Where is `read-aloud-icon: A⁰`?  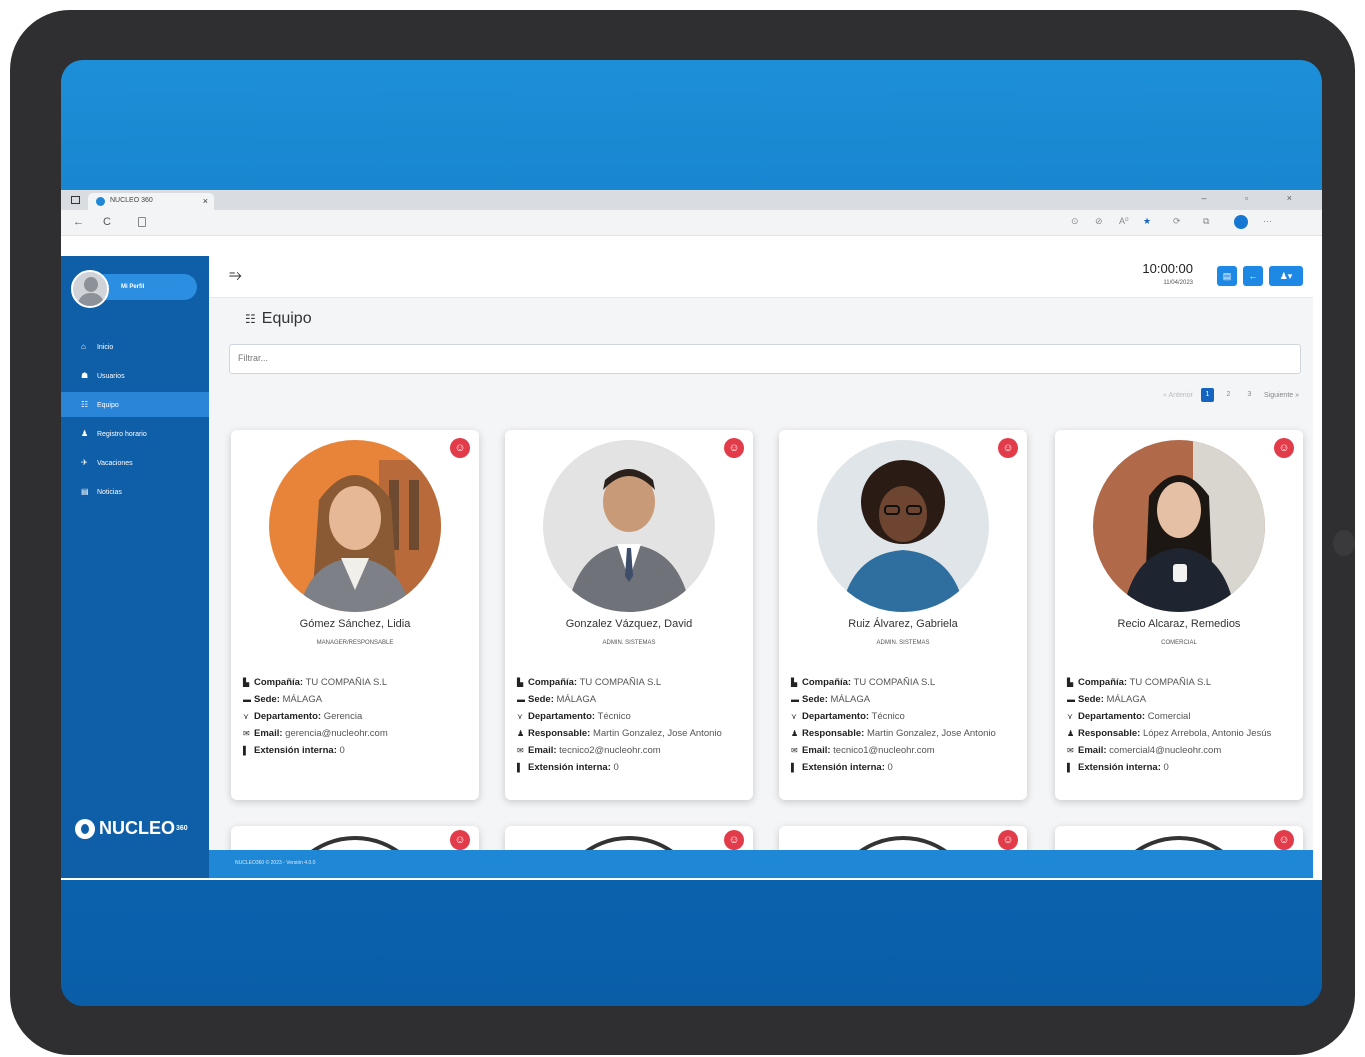 read-aloud-icon: A⁰ is located at coordinates (1124, 221).